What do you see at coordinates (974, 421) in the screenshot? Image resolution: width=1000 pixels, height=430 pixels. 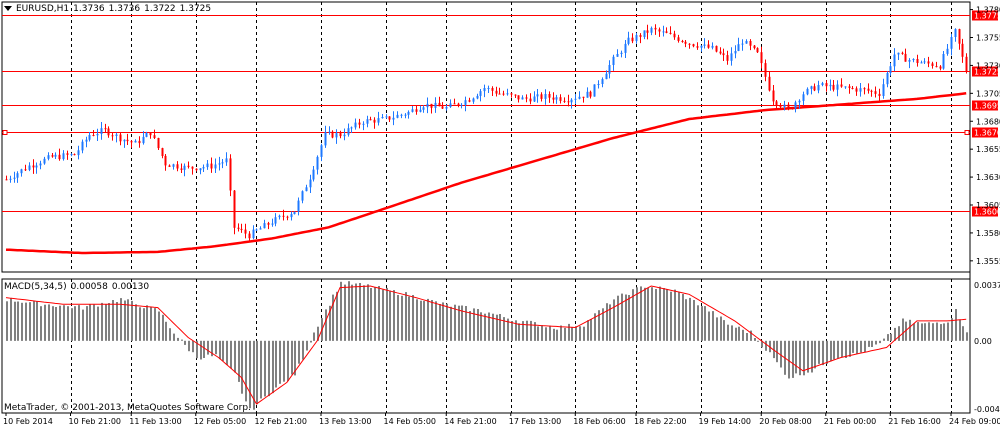 I see `time-tick-label: 24 Feb 09:00` at bounding box center [974, 421].